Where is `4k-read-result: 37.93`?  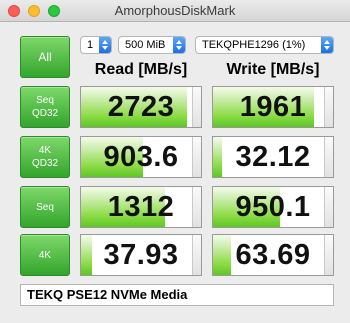
4k-read-result: 37.93 is located at coordinates (141, 255).